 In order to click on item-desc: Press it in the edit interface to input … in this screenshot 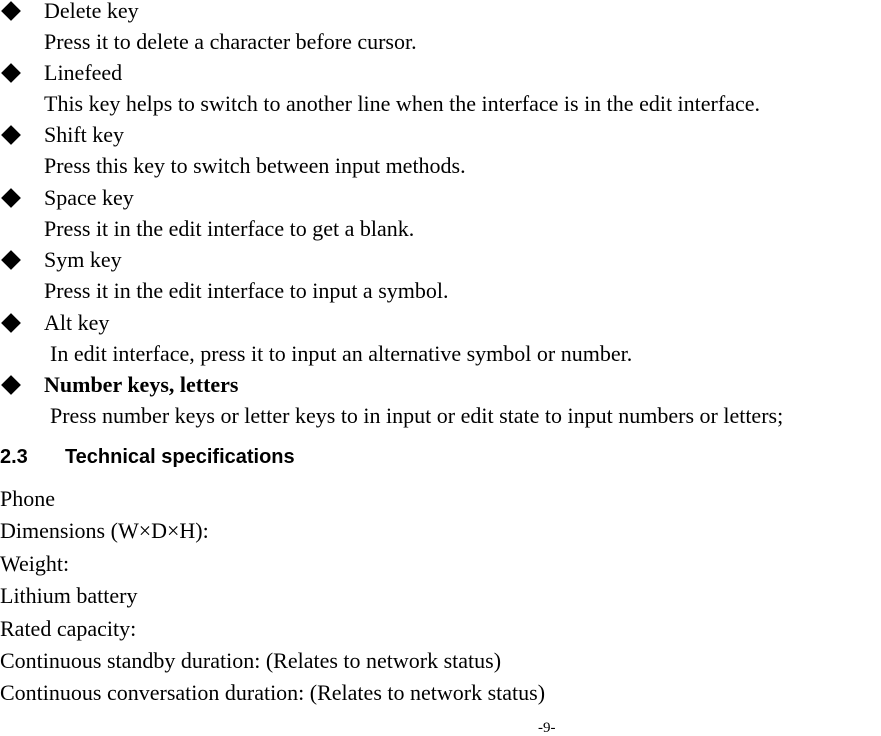, I will do `click(246, 290)`.